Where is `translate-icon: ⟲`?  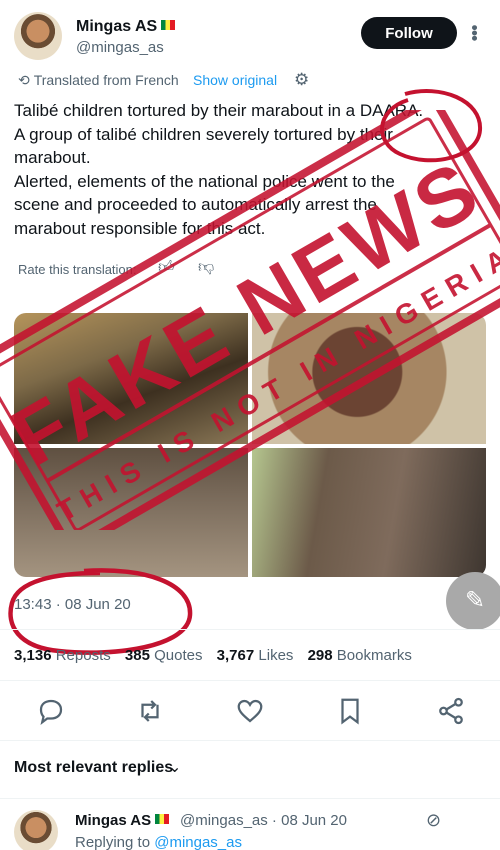
translate-icon: ⟲ is located at coordinates (24, 80).